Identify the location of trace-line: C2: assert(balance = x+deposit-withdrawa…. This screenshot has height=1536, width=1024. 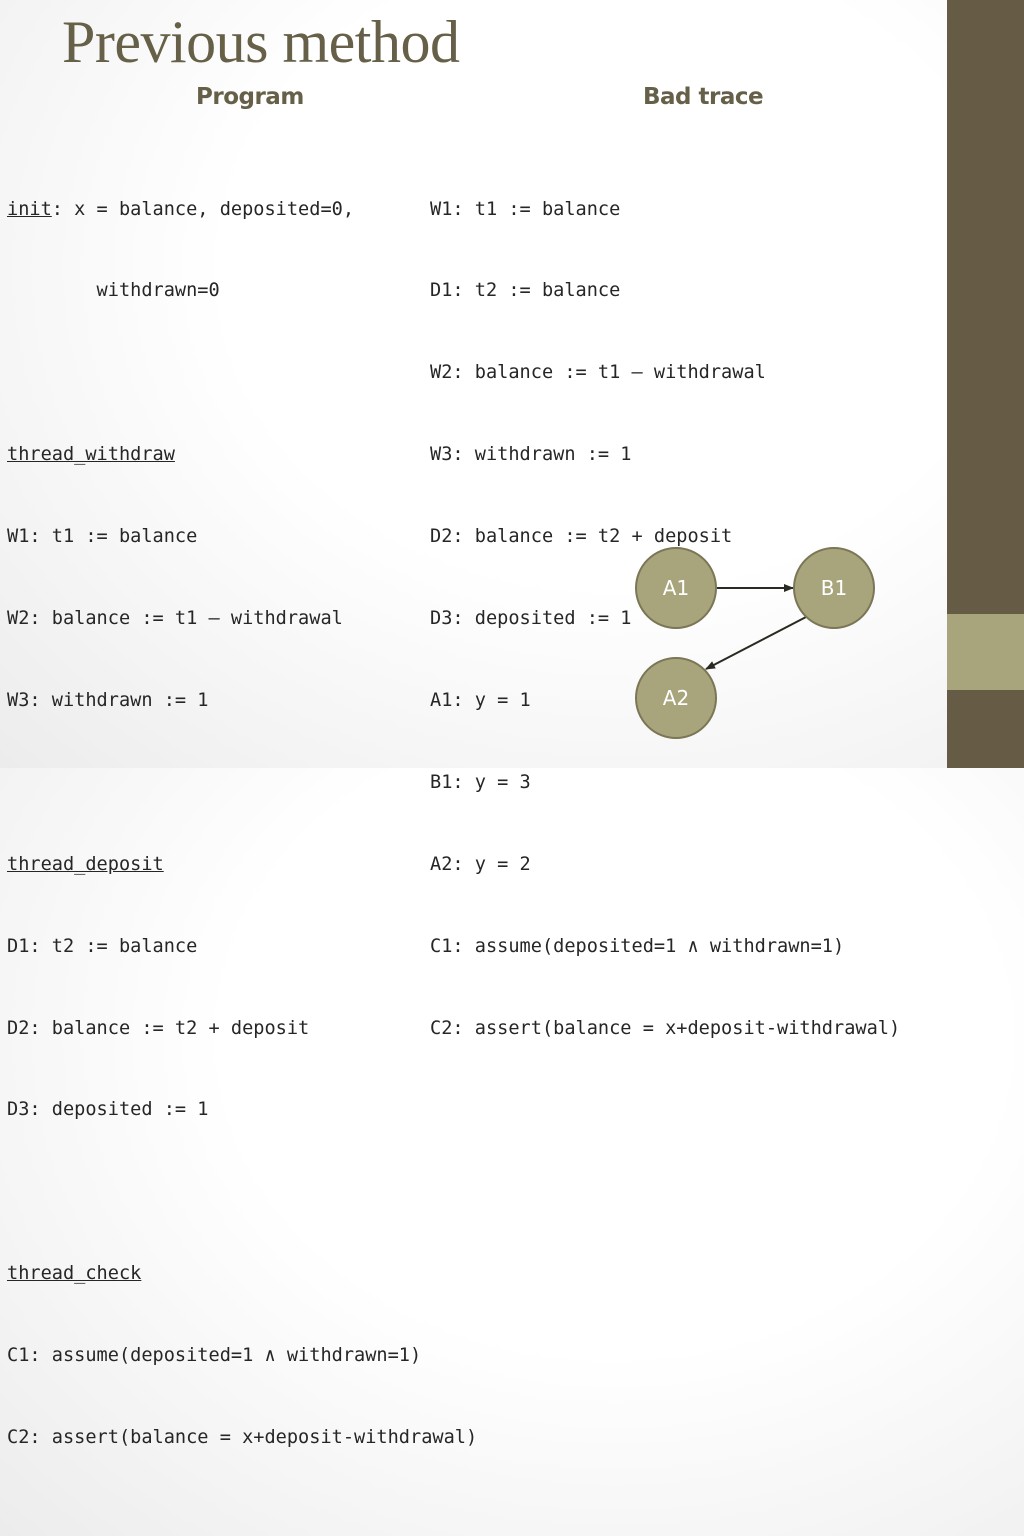
(665, 1028).